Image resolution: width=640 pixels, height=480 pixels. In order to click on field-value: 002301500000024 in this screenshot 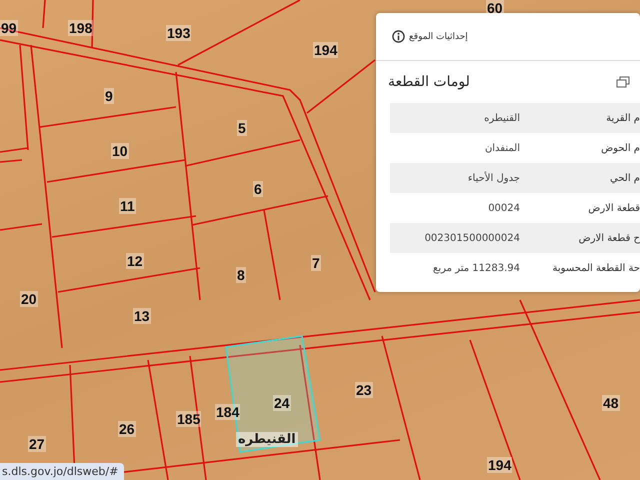, I will do `click(472, 238)`.